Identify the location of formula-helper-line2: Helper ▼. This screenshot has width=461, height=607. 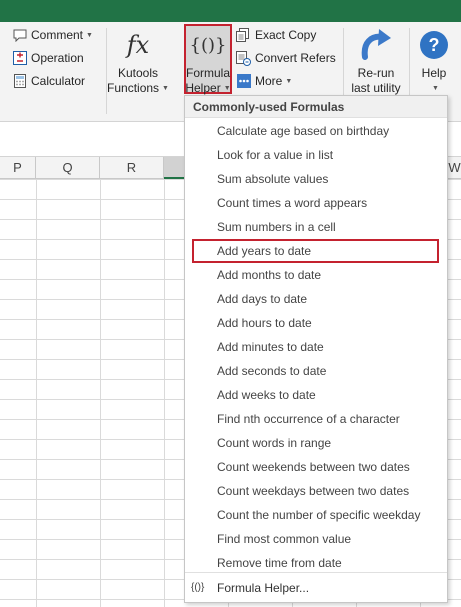
(208, 88).